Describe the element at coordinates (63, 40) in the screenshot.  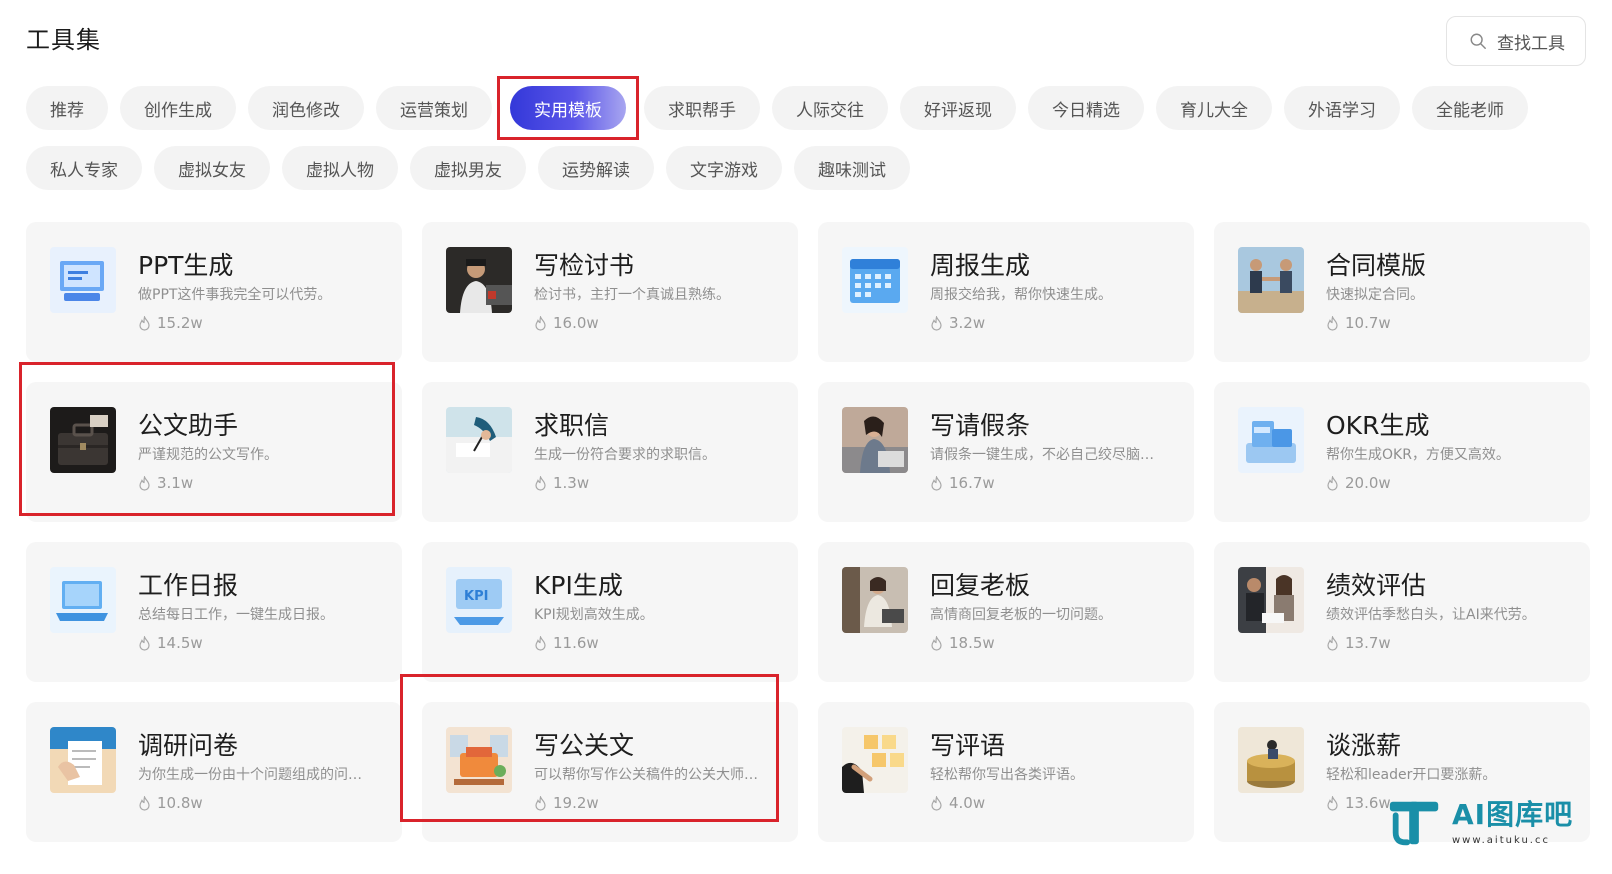
I see `page-title: 工具集` at that location.